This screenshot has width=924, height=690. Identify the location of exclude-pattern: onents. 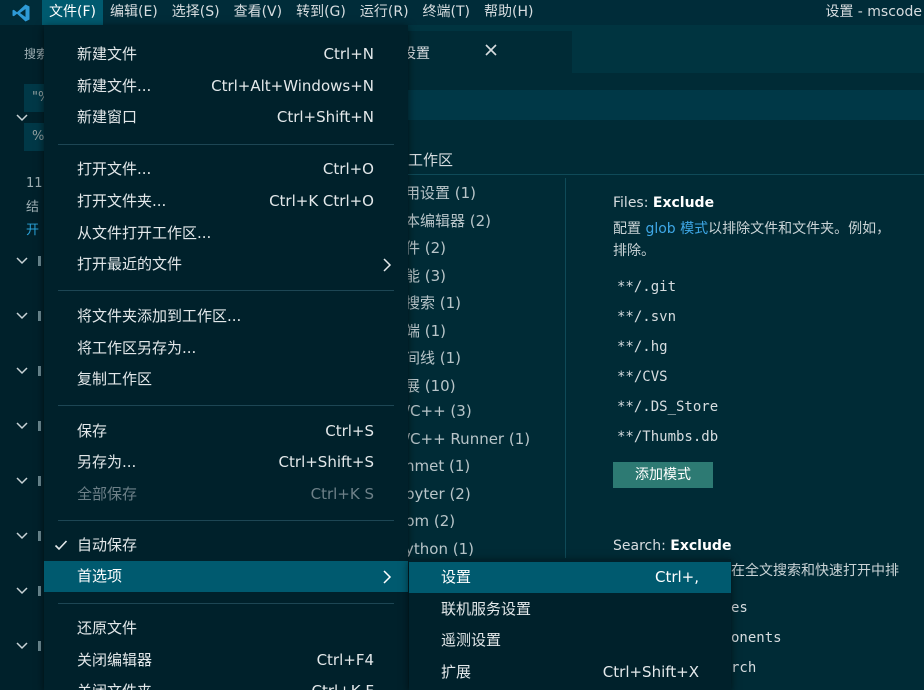
(756, 638).